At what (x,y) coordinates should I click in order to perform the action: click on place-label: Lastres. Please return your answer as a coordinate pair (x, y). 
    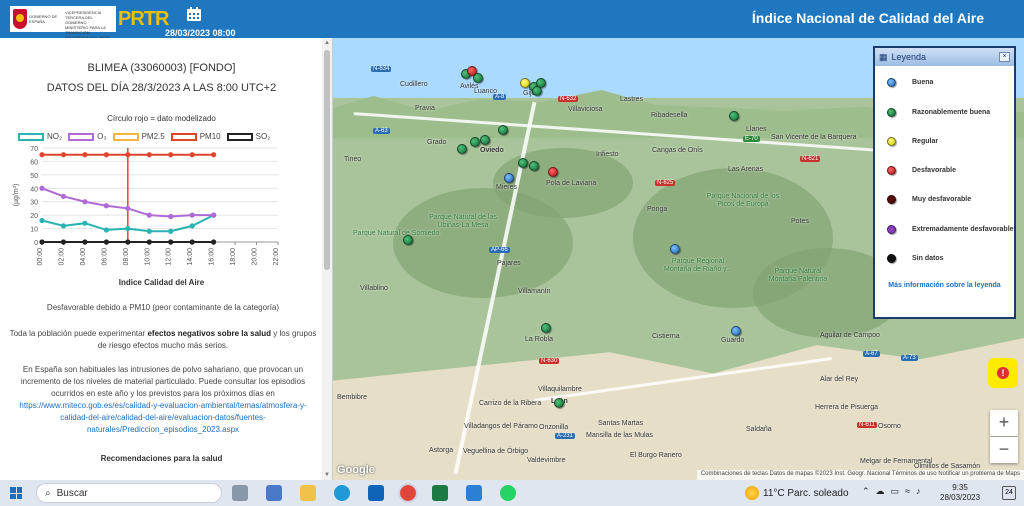
    Looking at the image, I should click on (631, 99).